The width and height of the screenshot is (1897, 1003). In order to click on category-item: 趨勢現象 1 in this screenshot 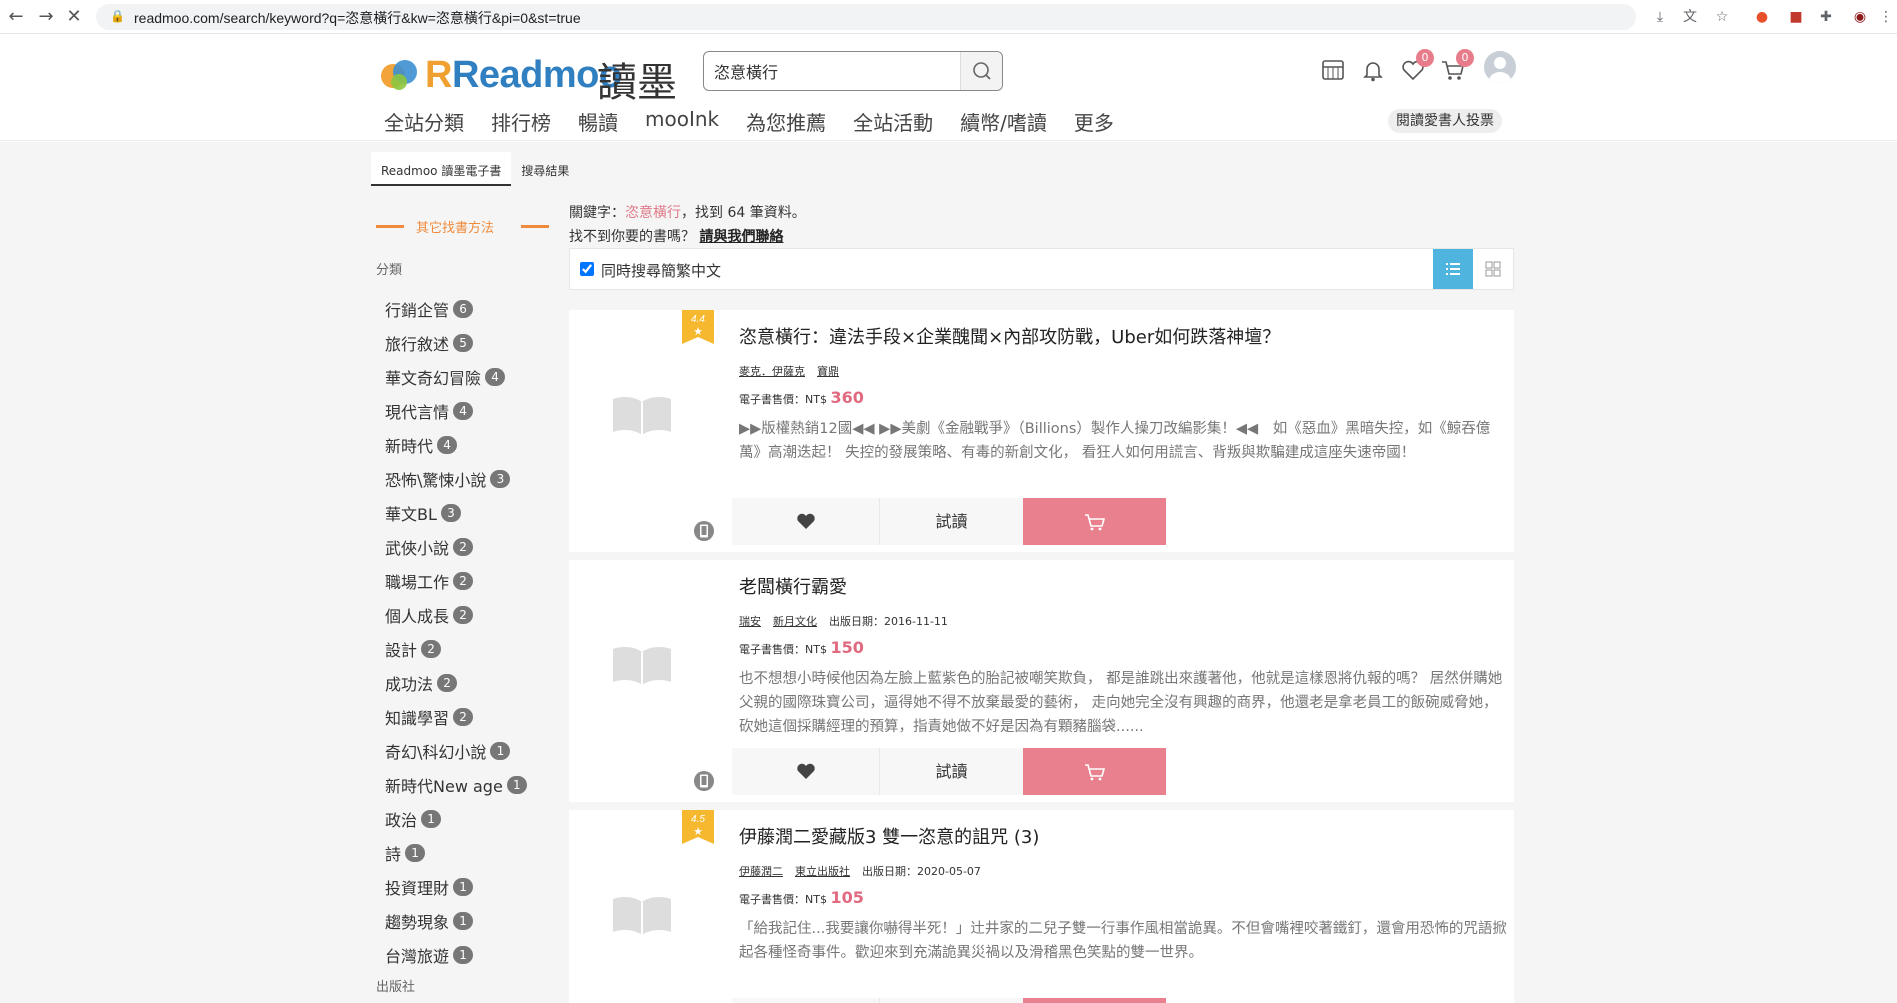, I will do `click(470, 921)`.